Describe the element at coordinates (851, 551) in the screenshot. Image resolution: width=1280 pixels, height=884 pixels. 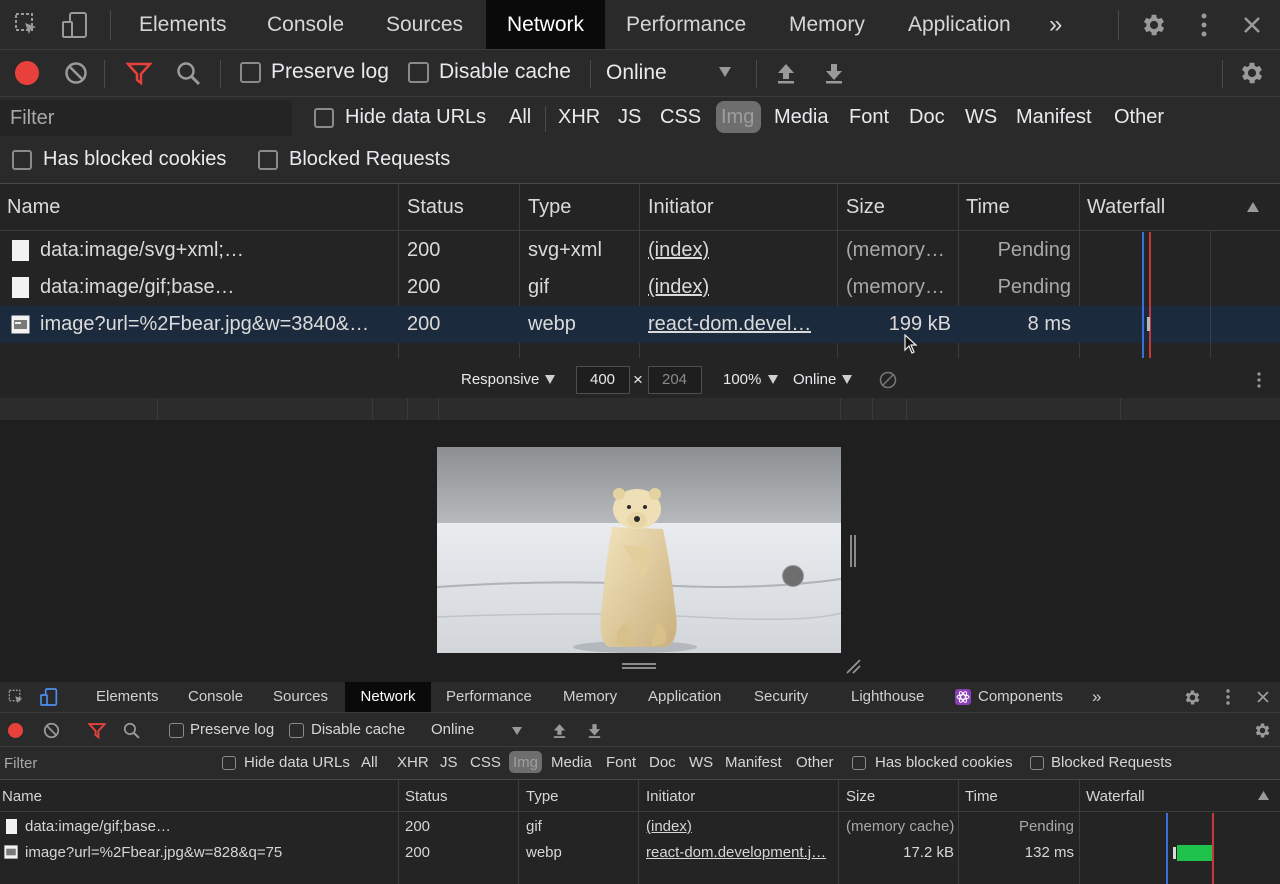
I see `right-resize-handle` at that location.